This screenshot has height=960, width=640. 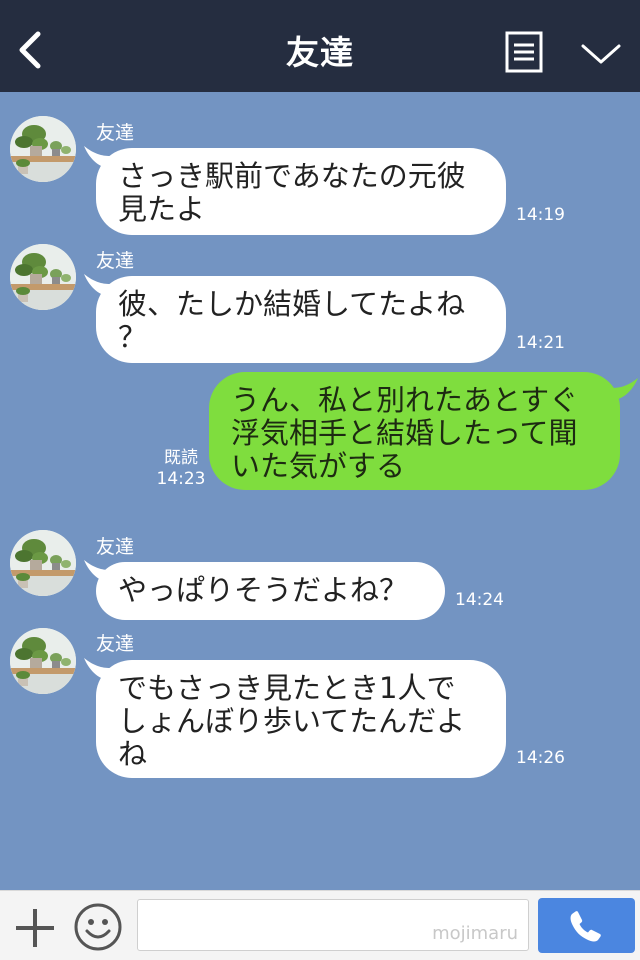 What do you see at coordinates (181, 458) in the screenshot?
I see `read-label: 既読` at bounding box center [181, 458].